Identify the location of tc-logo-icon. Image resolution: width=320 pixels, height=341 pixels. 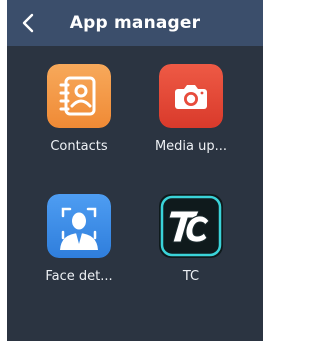
(191, 226).